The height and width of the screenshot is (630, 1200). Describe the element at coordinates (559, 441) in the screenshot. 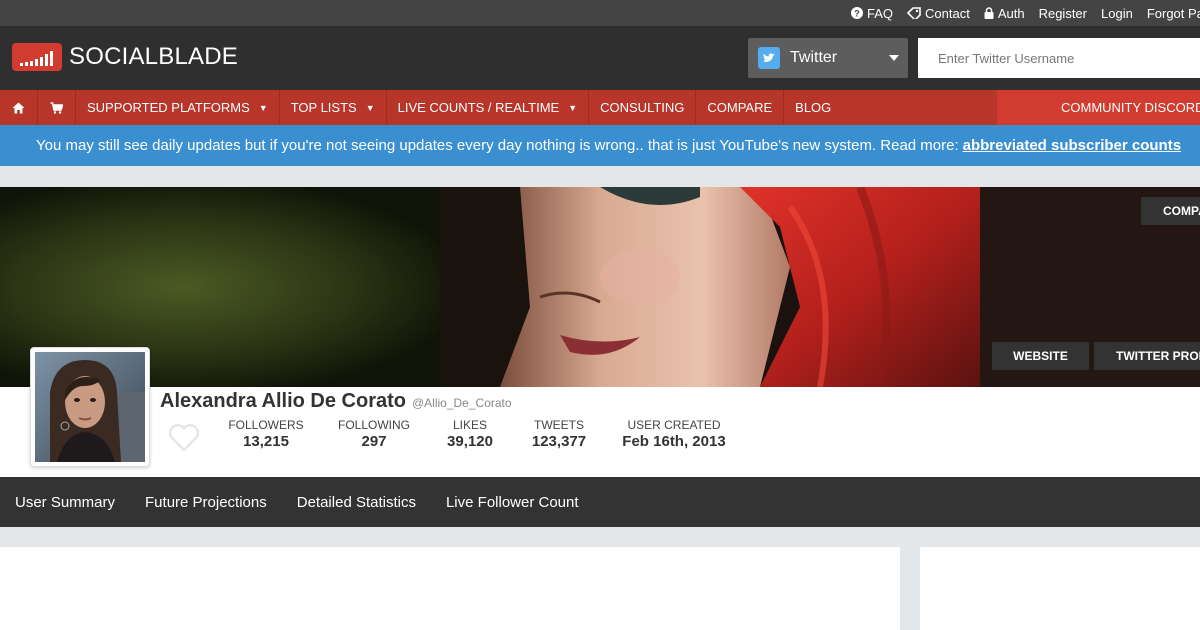

I see `stat-value: 123,377` at that location.